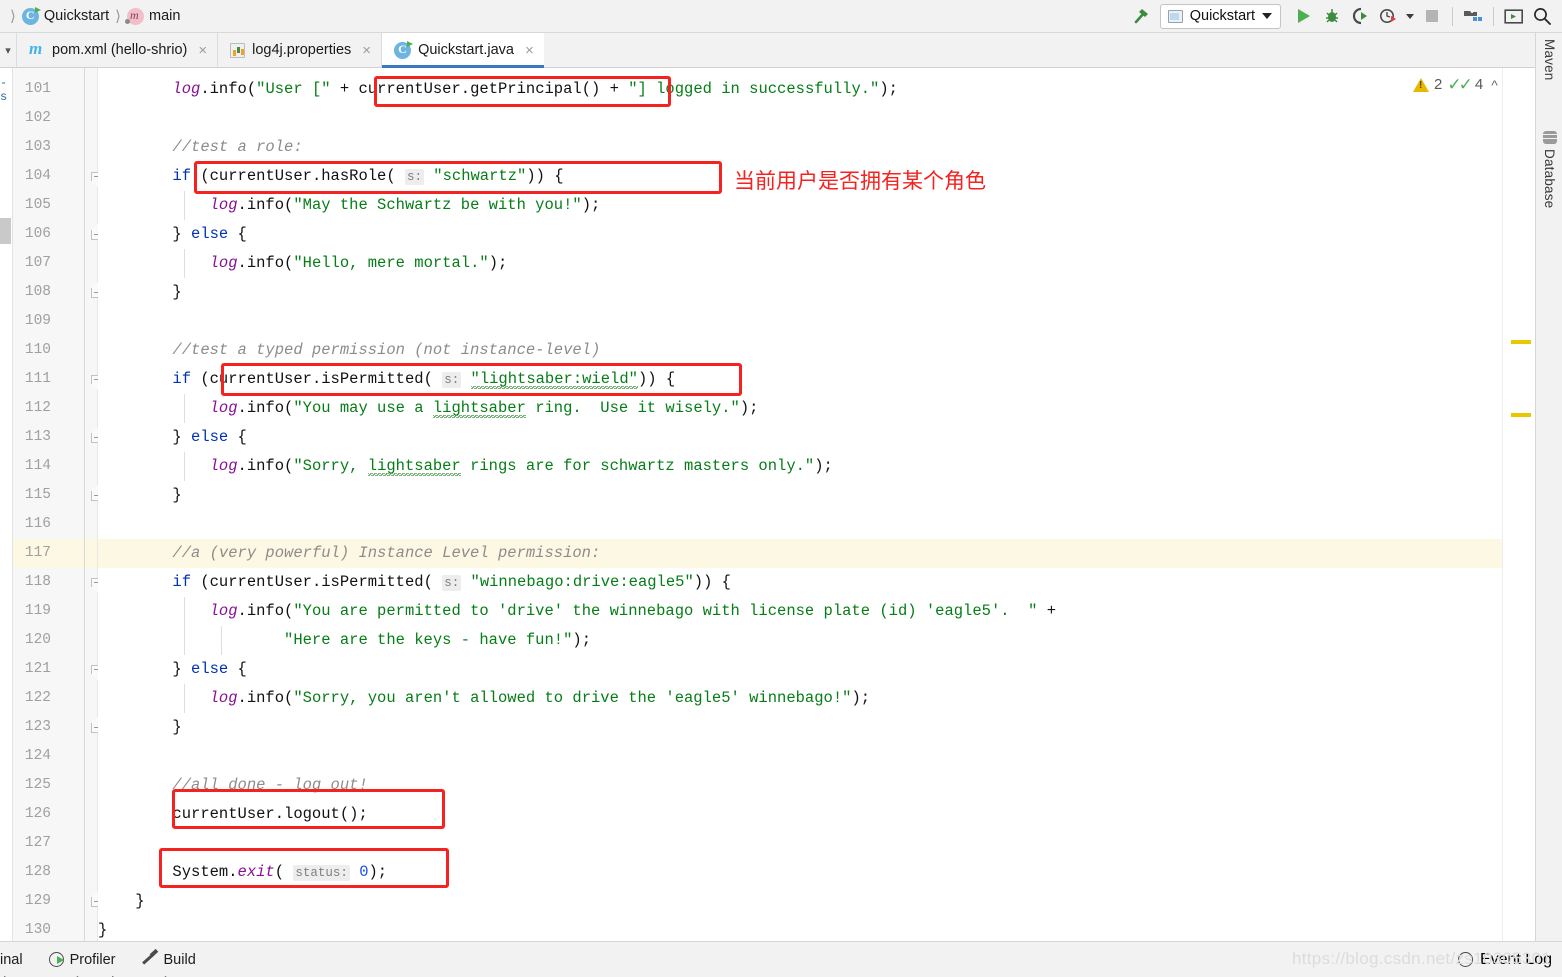 The image size is (1562, 977). What do you see at coordinates (1175, 16) in the screenshot?
I see `application-icon` at bounding box center [1175, 16].